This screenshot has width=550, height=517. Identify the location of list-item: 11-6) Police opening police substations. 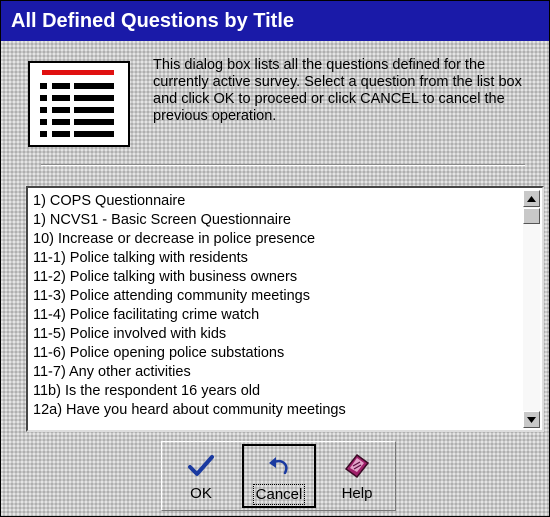
(276, 353).